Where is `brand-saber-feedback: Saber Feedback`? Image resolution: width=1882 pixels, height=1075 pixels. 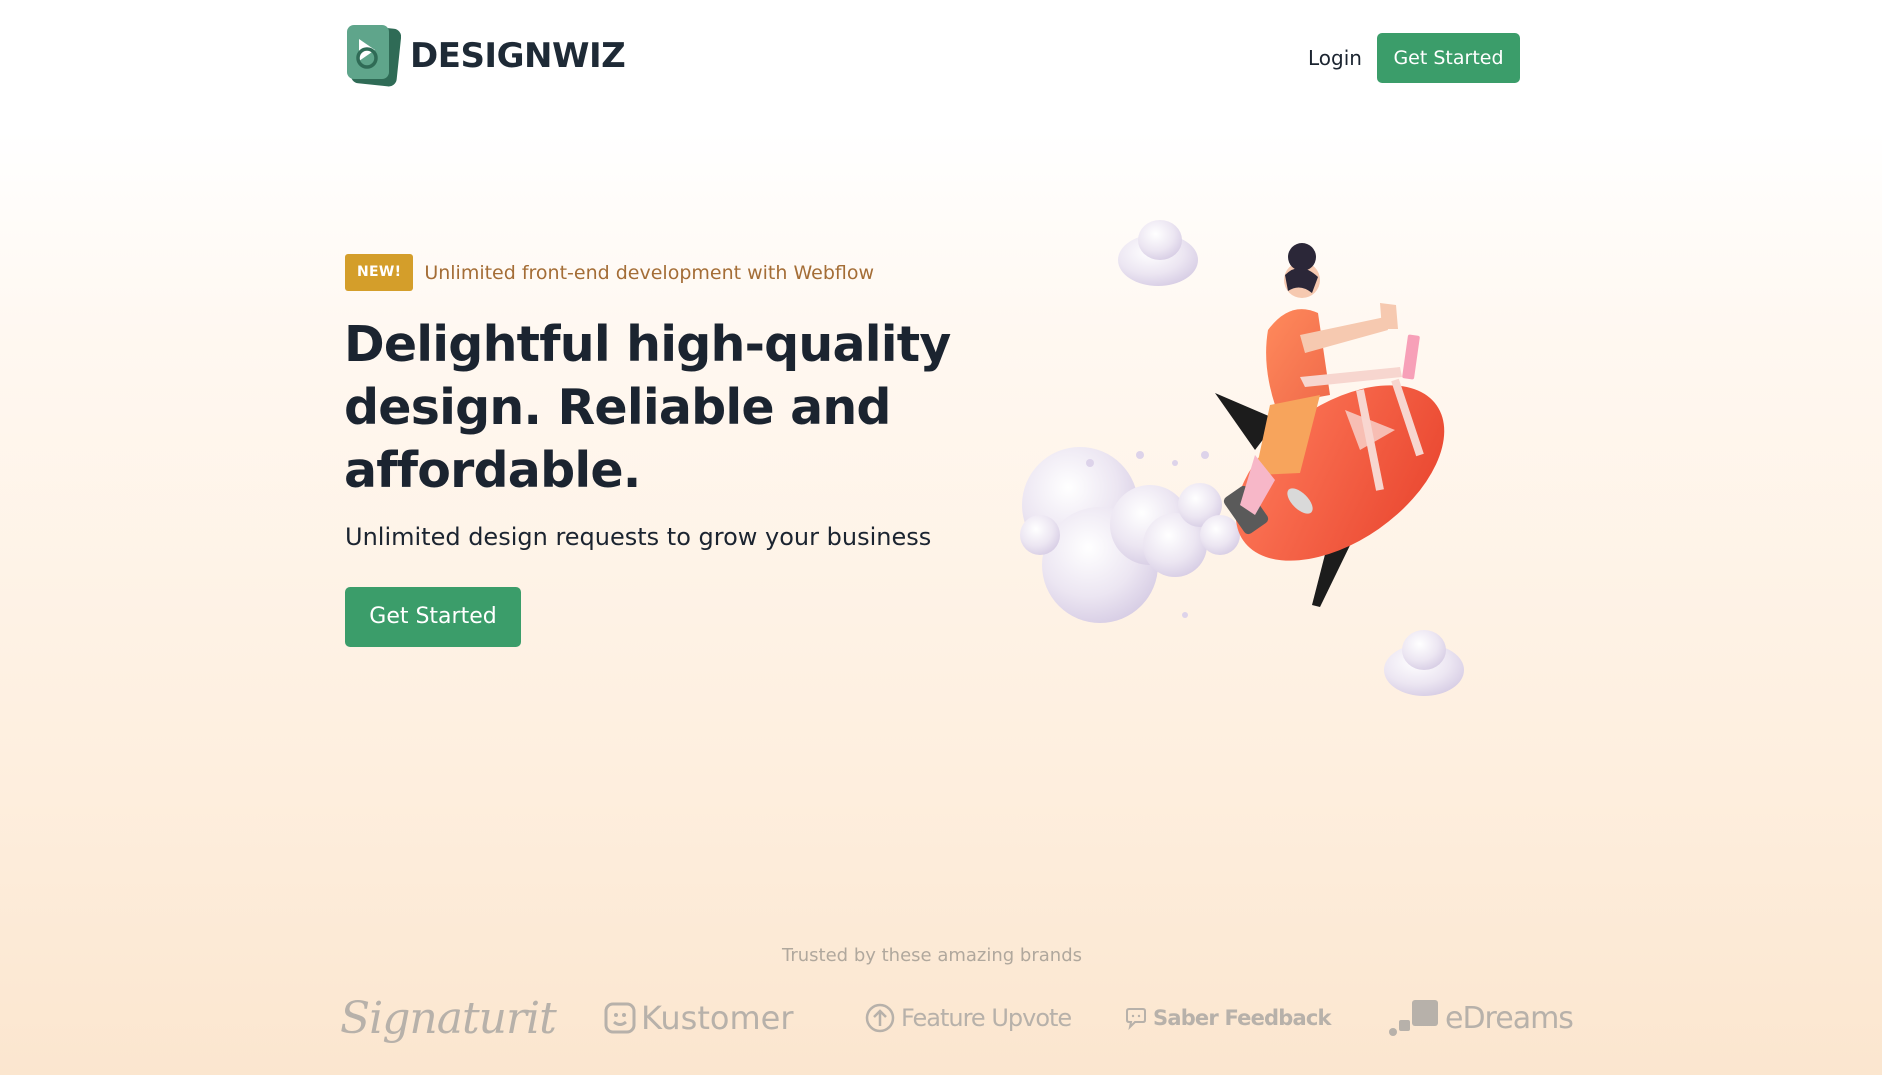
brand-saber-feedback: Saber Feedback is located at coordinates (1227, 1018).